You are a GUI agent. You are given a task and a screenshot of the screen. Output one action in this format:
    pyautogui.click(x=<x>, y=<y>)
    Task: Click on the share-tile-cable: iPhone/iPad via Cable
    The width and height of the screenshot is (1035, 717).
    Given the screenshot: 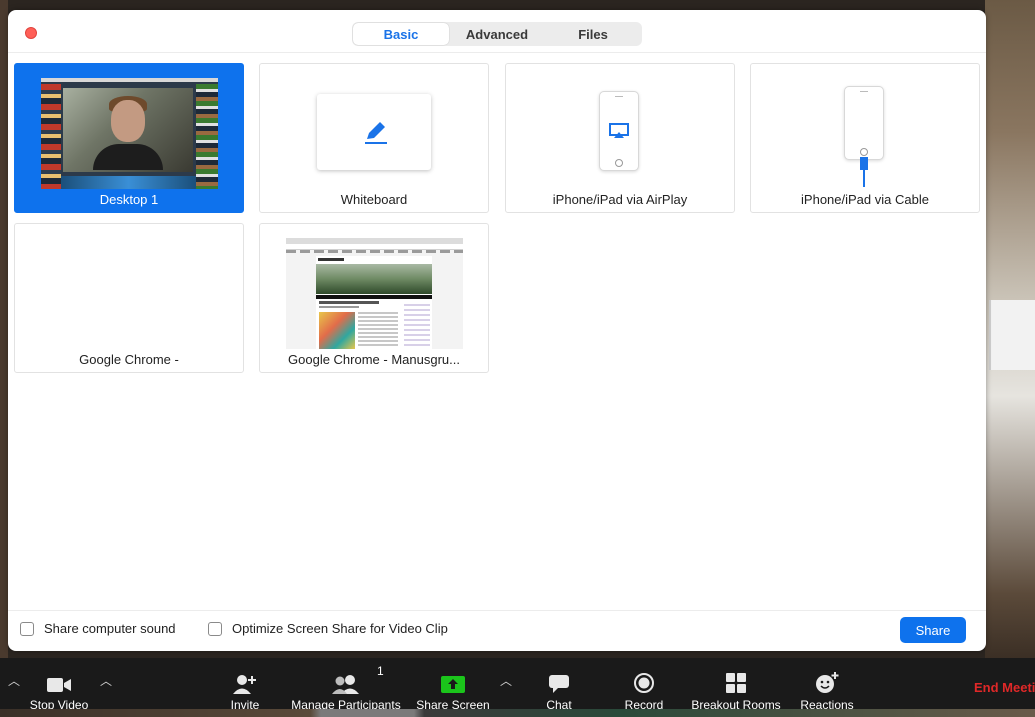 What is the action you would take?
    pyautogui.click(x=865, y=138)
    